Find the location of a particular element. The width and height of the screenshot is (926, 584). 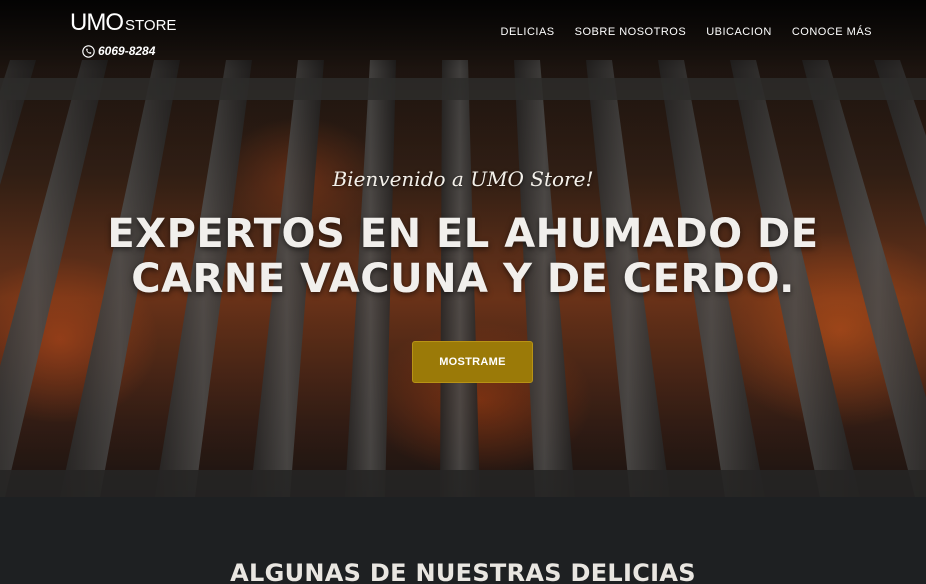

logo-suffix: STORE is located at coordinates (151, 25).